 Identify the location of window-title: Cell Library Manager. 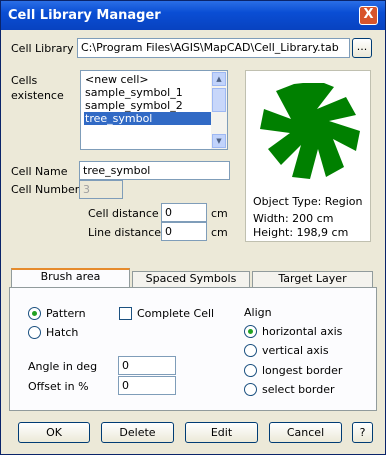
(84, 15).